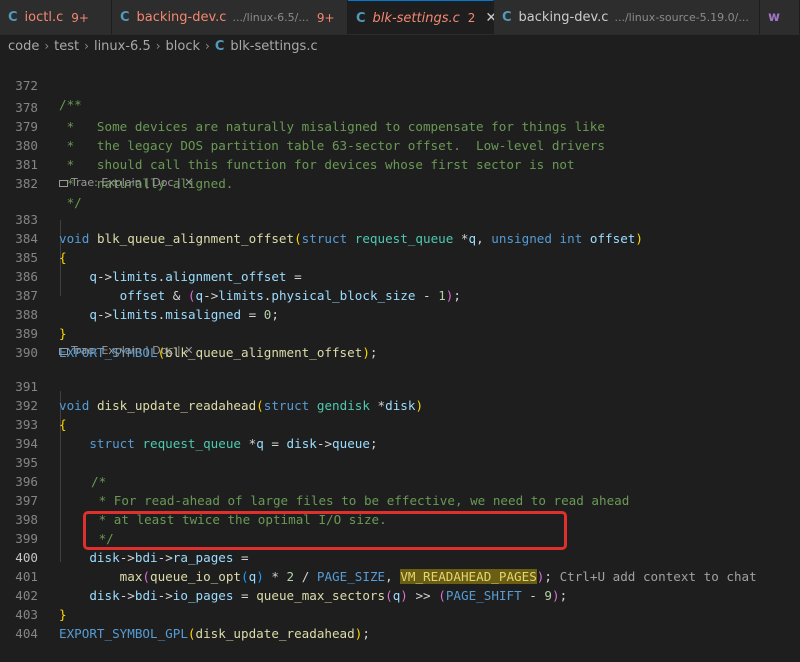 This screenshot has width=800, height=662. Describe the element at coordinates (230, 17) in the screenshot. I see `tab-backing-dev-6-5: C backing-dev.c .../linux-6.5/... 9+` at that location.